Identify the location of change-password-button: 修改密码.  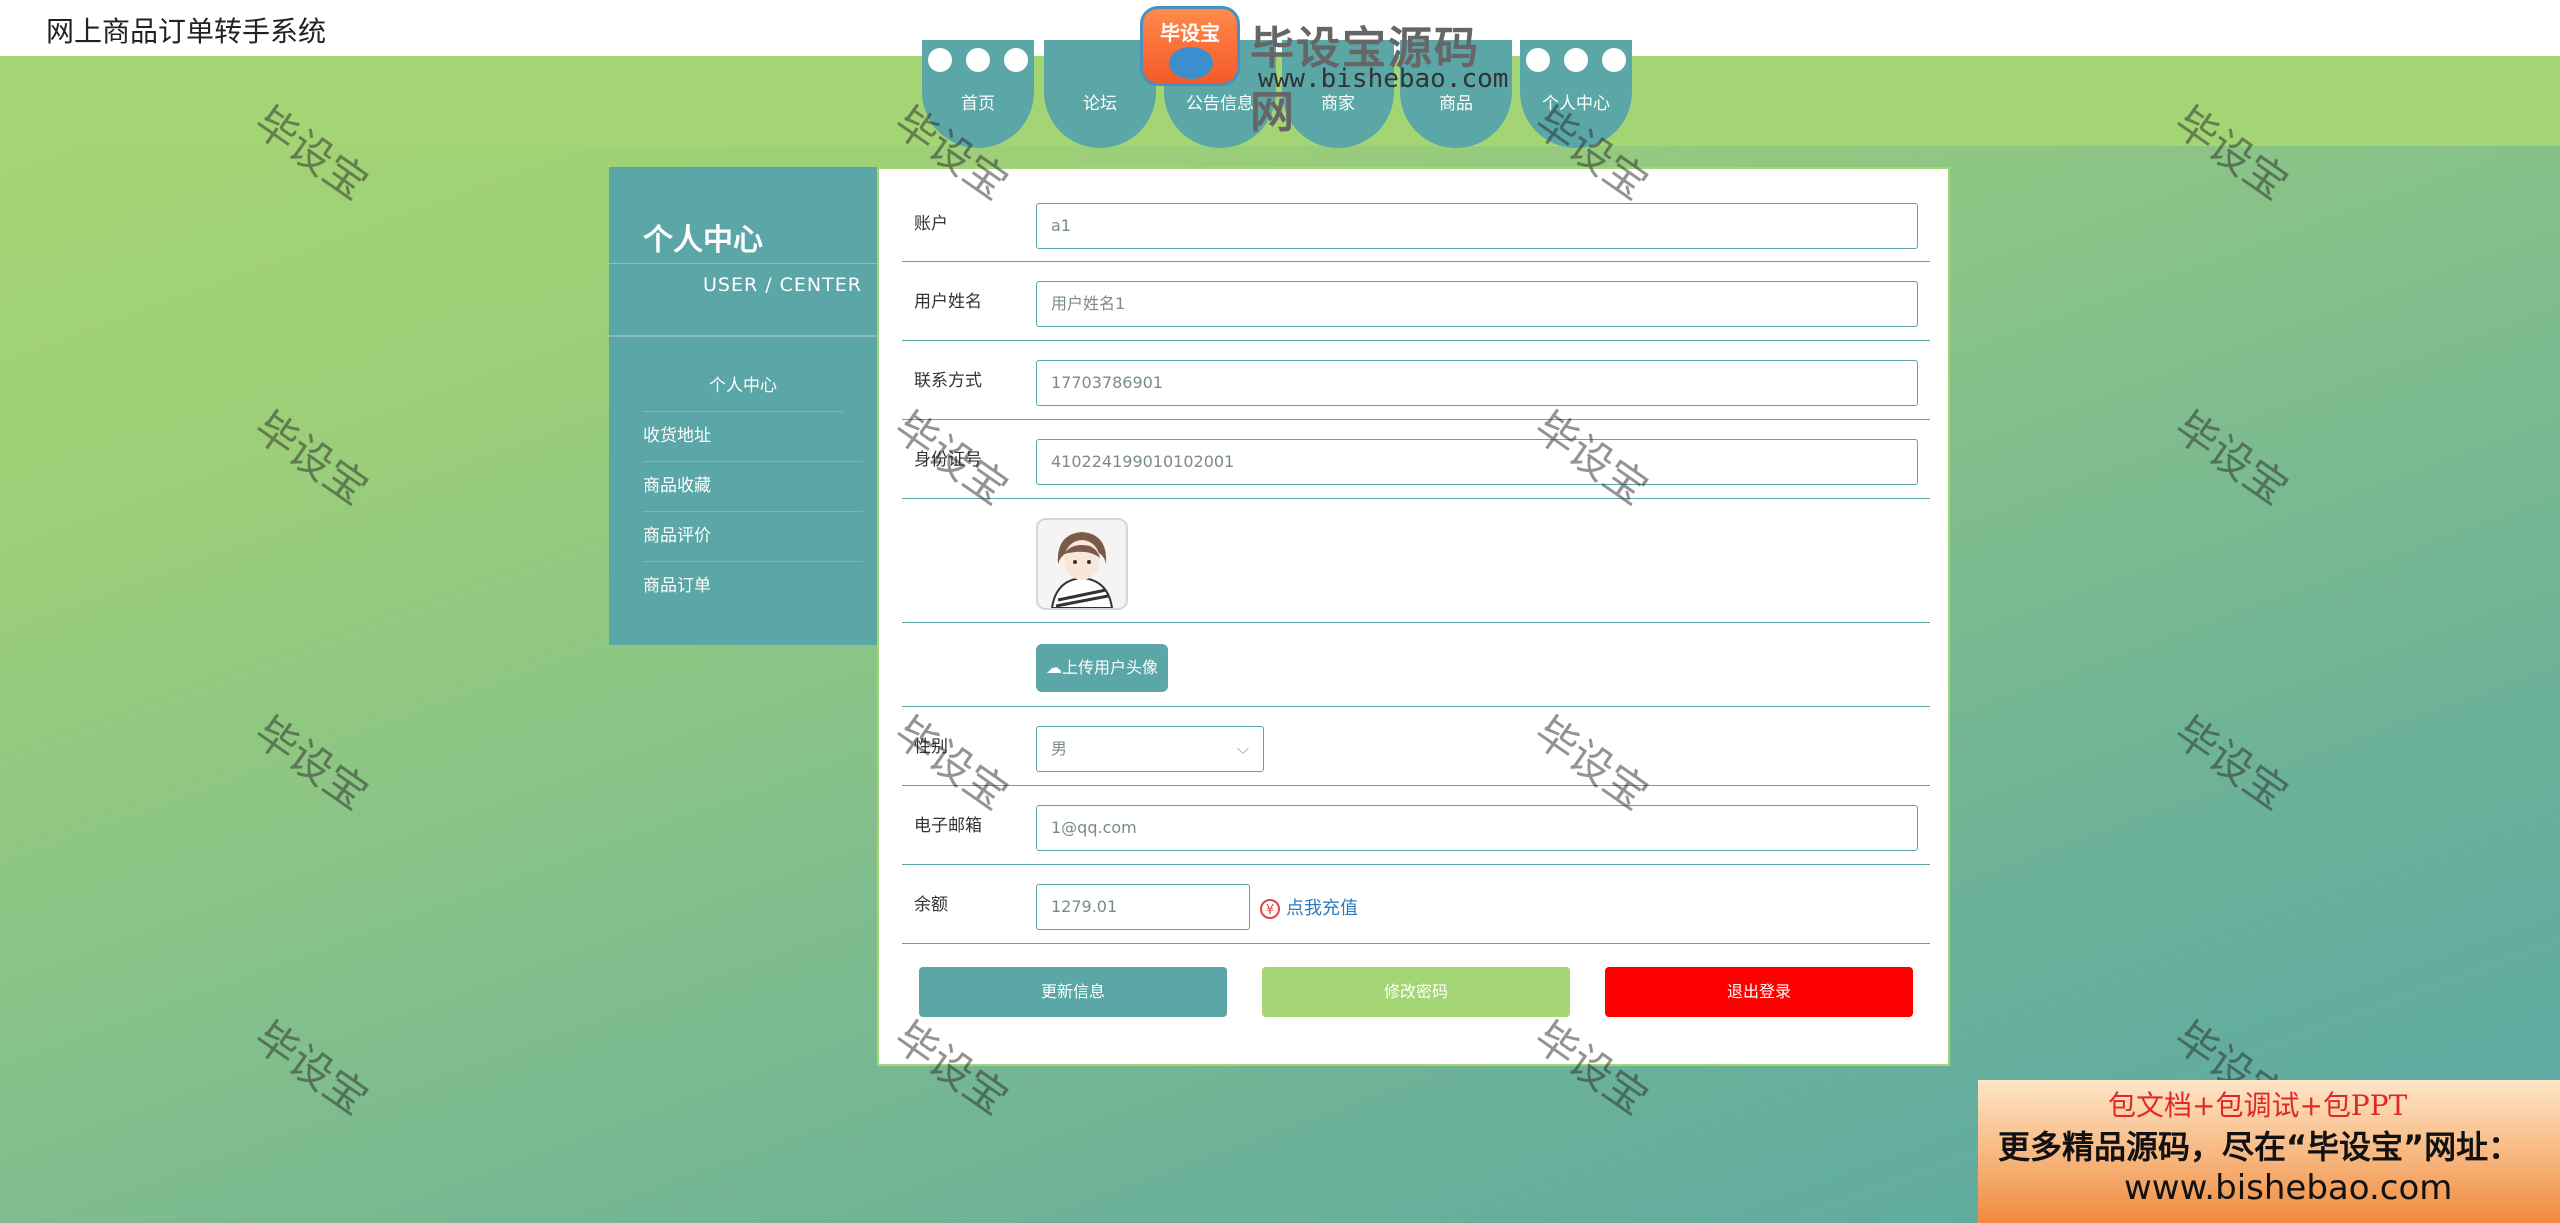
(1416, 992).